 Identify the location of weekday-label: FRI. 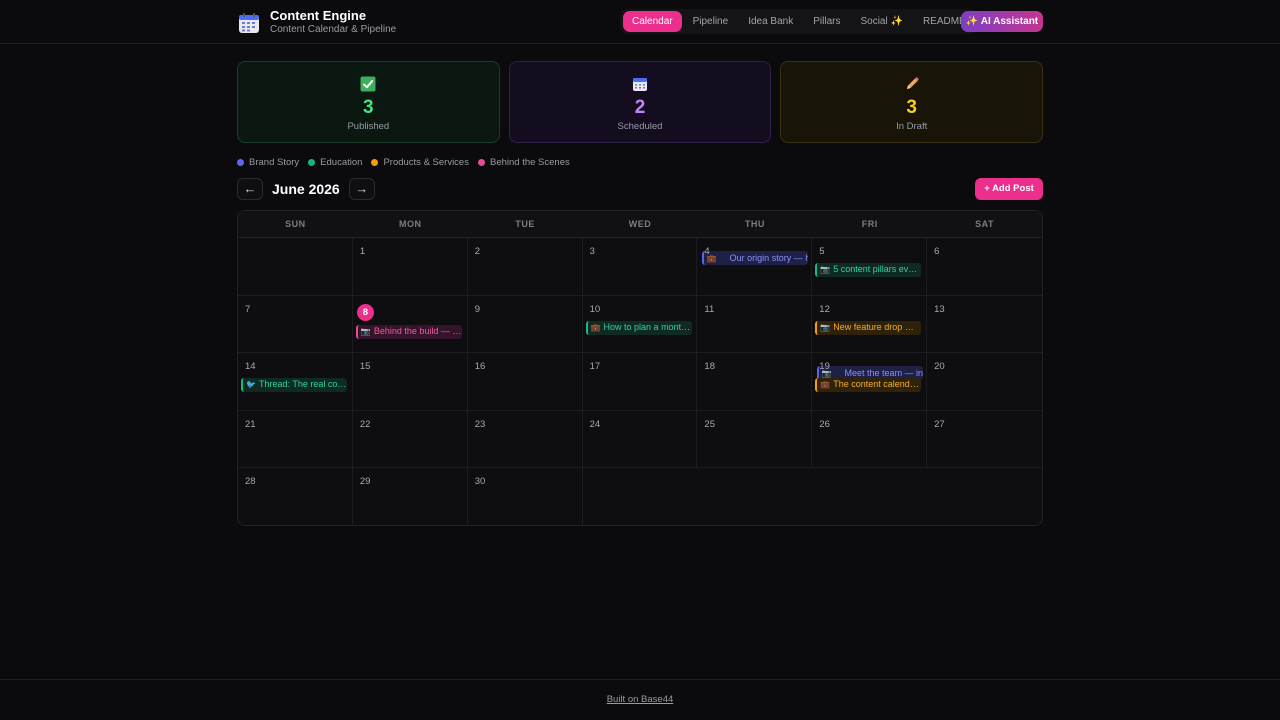
(869, 224).